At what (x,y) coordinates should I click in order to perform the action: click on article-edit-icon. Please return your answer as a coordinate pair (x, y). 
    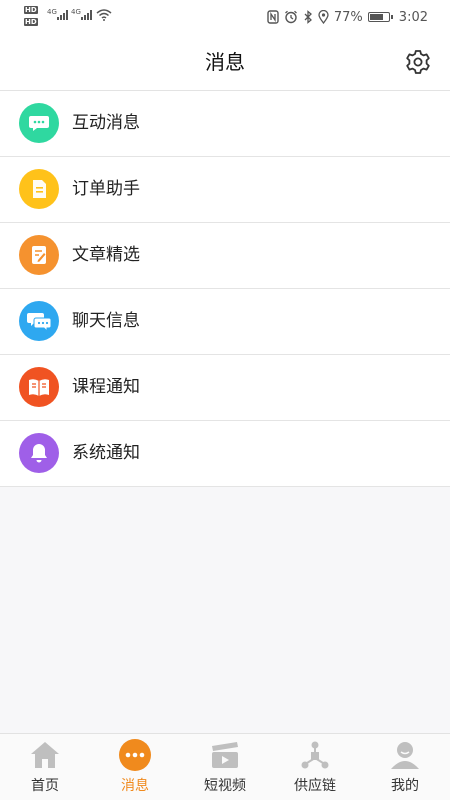
    Looking at the image, I should click on (39, 255).